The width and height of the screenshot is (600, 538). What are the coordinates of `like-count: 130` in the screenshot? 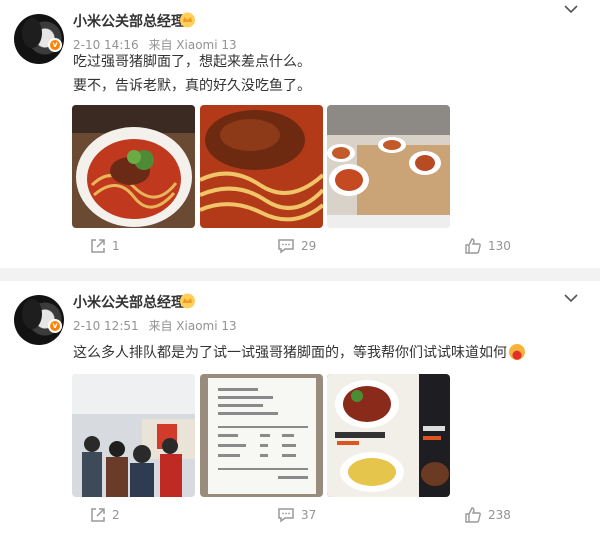 It's located at (499, 246).